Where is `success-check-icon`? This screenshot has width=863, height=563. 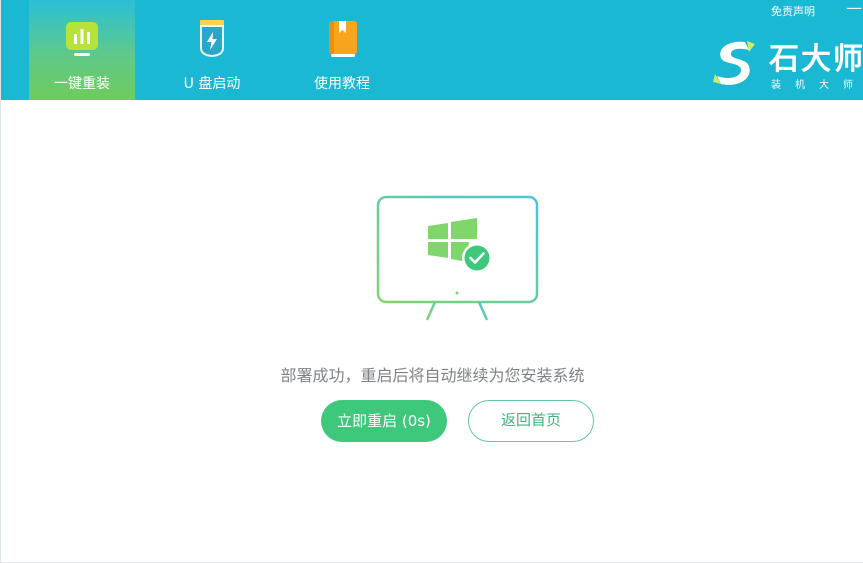
success-check-icon is located at coordinates (477, 258).